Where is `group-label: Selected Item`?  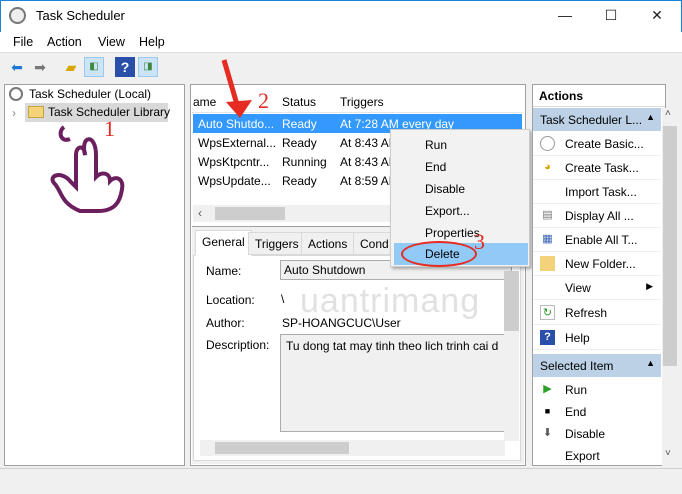
group-label: Selected Item is located at coordinates (577, 366).